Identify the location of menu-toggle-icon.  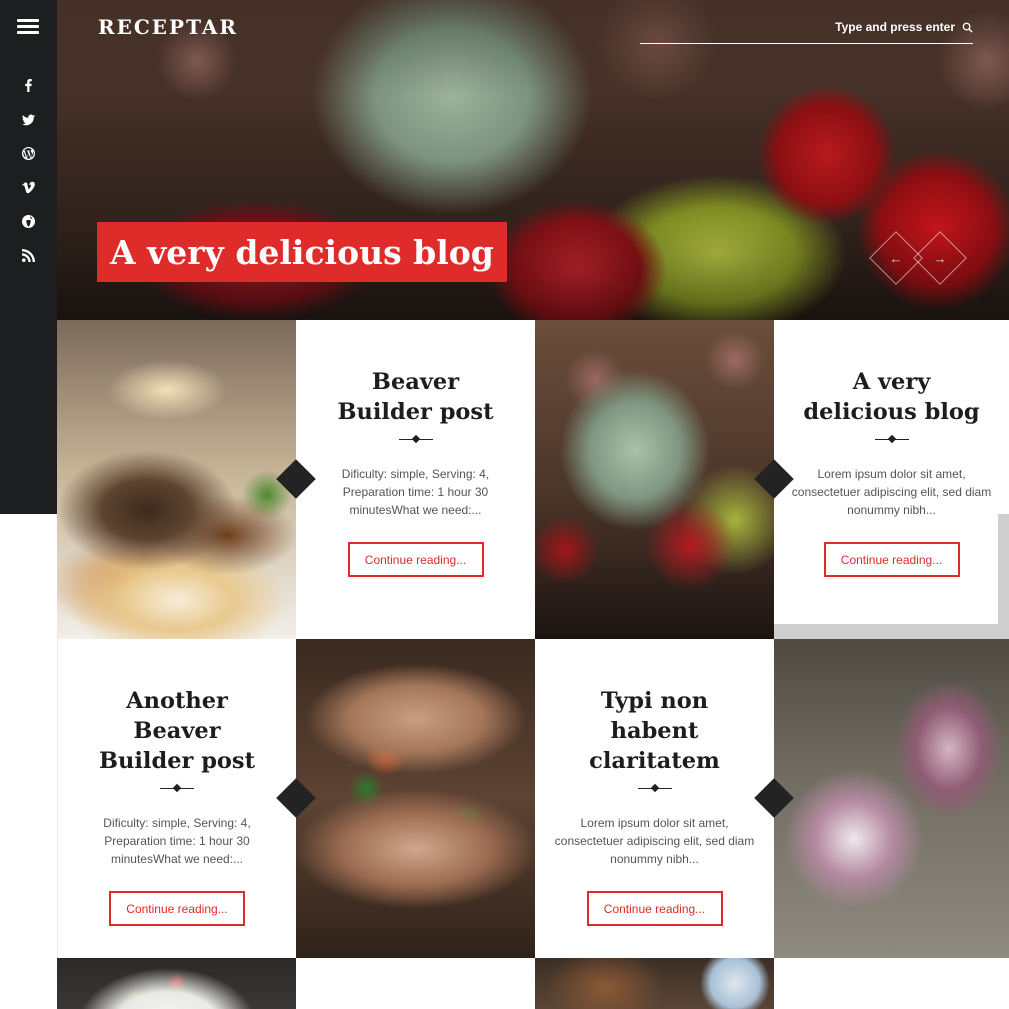
(28, 28).